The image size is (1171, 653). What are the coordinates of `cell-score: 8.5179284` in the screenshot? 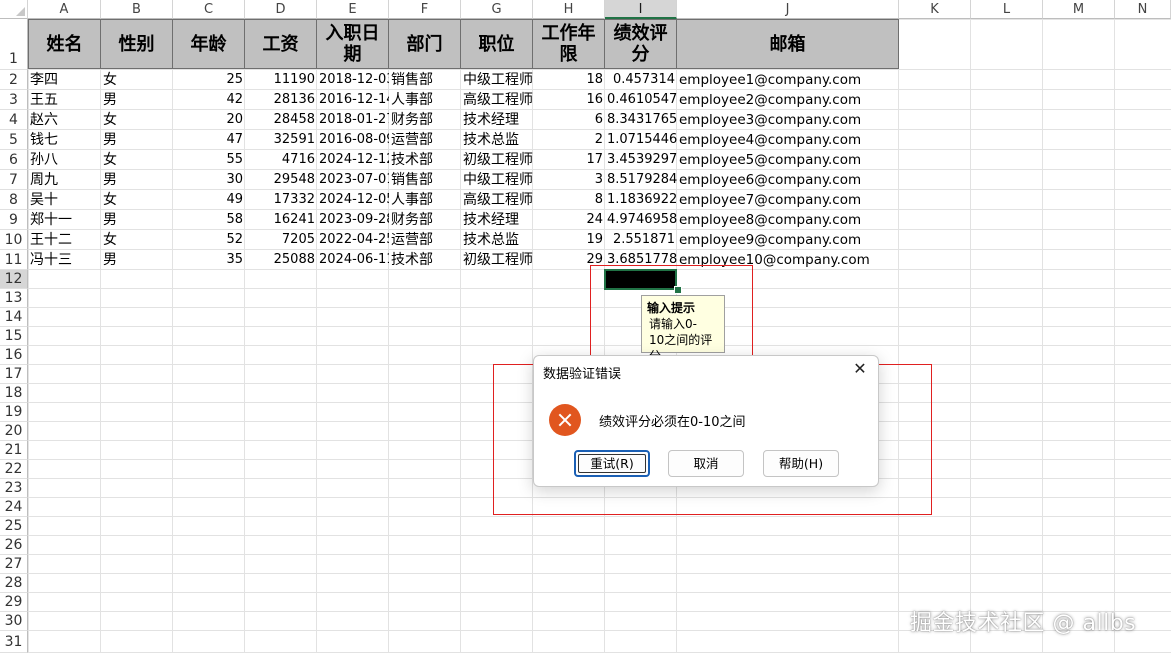 It's located at (641, 180).